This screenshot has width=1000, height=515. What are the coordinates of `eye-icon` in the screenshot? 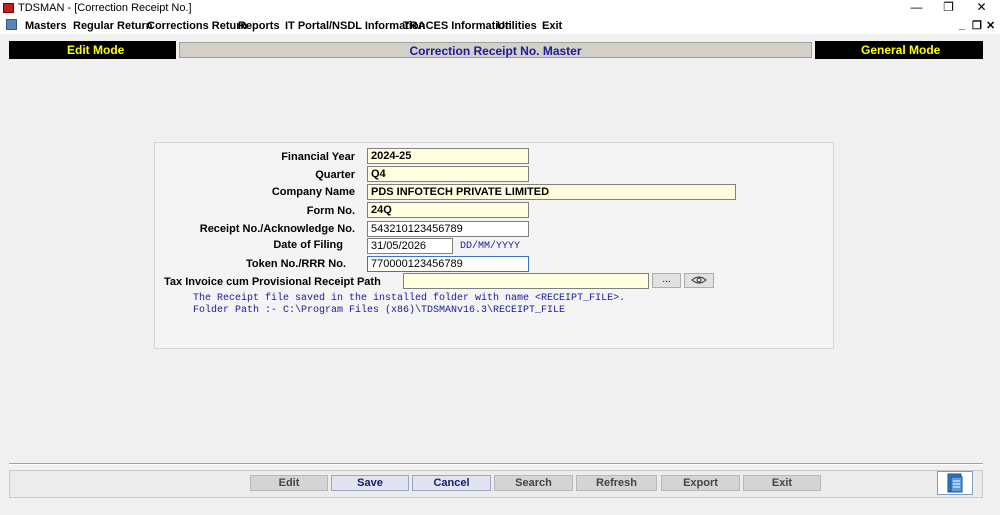 It's located at (699, 280).